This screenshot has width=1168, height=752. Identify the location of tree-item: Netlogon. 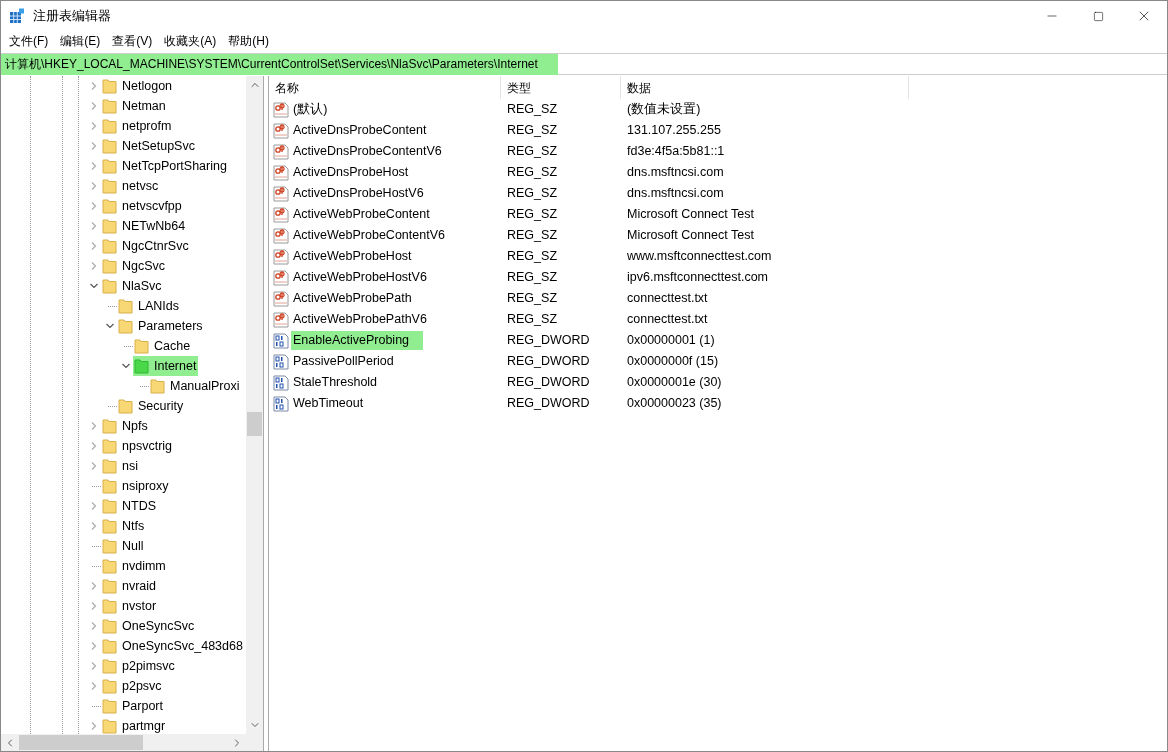
(138, 86).